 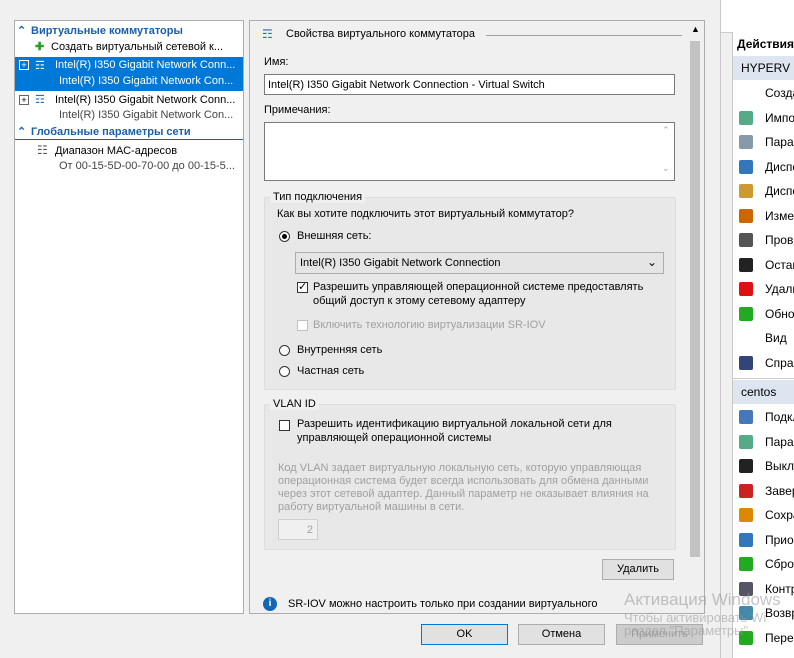 I want to click on checkmark-icon: ✓, so click(x=303, y=287).